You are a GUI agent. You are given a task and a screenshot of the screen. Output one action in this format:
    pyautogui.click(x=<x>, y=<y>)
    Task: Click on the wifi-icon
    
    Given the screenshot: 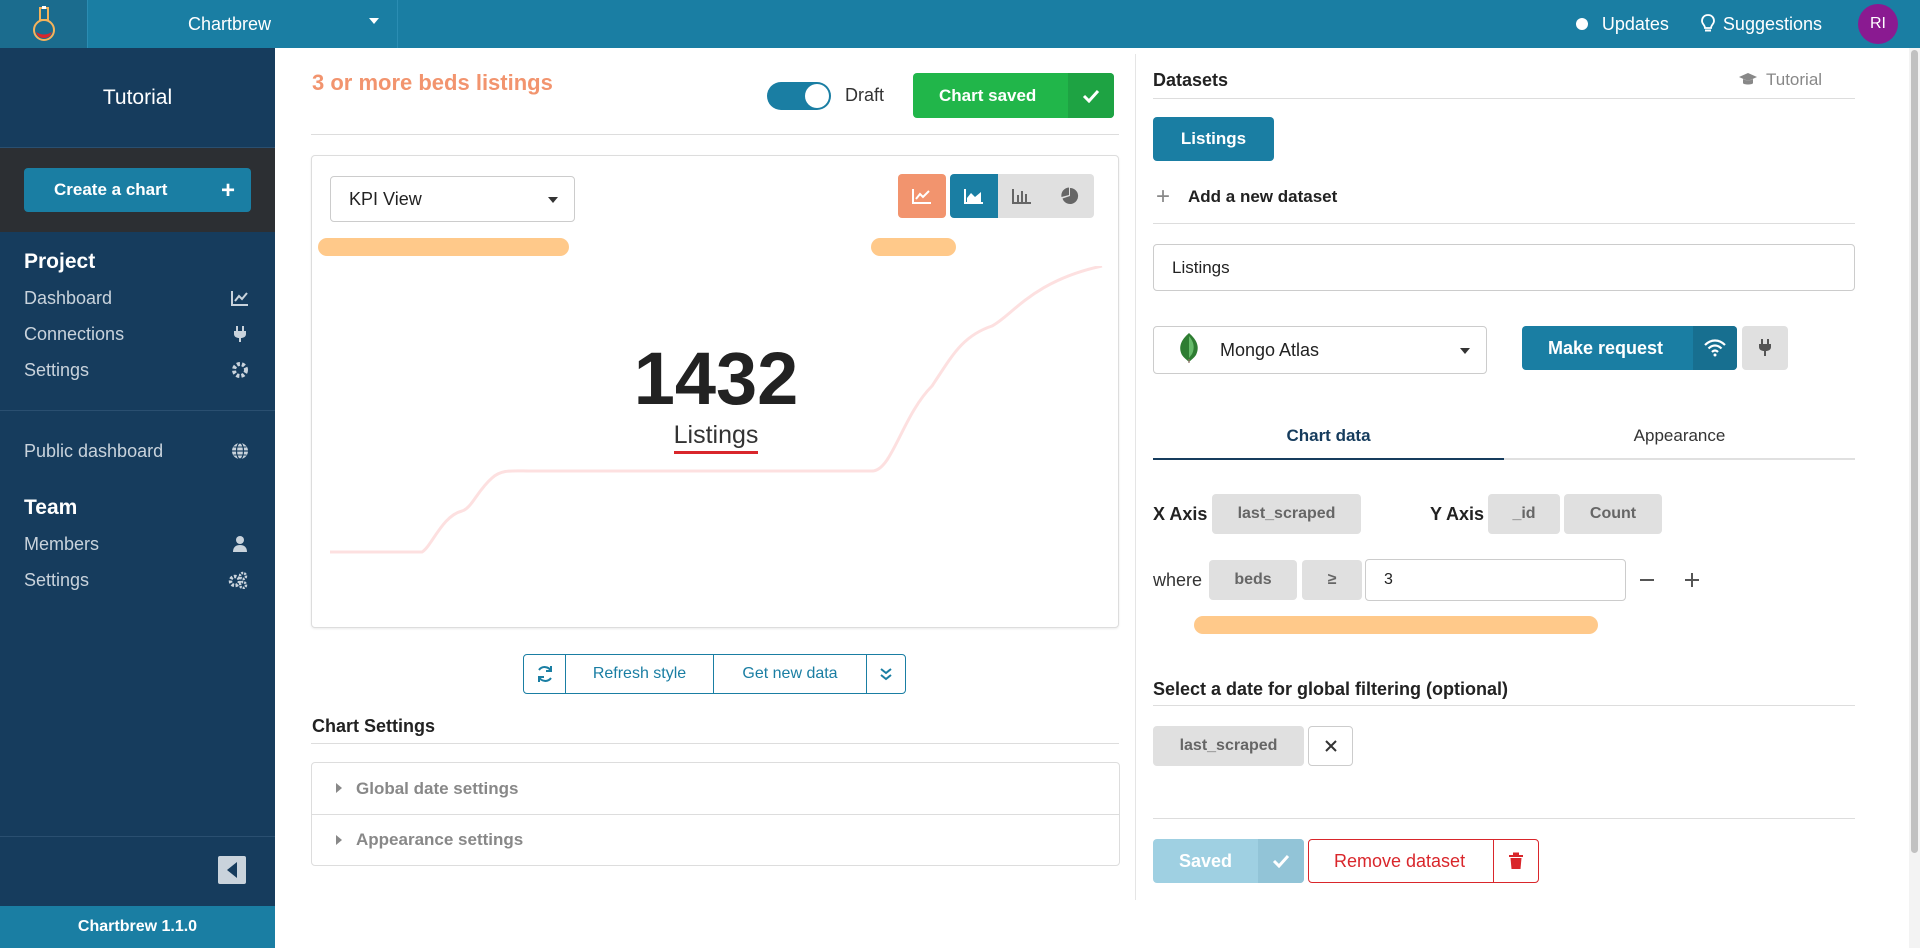 What is the action you would take?
    pyautogui.click(x=1715, y=348)
    